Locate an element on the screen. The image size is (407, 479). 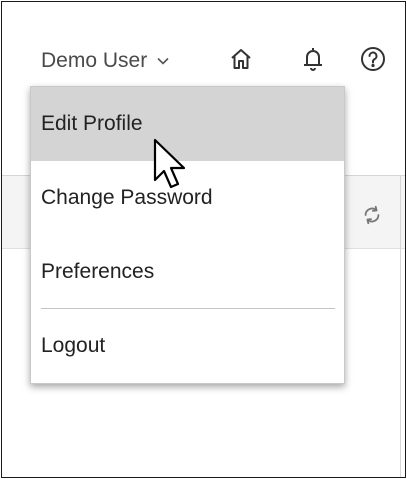
help-icon is located at coordinates (373, 59).